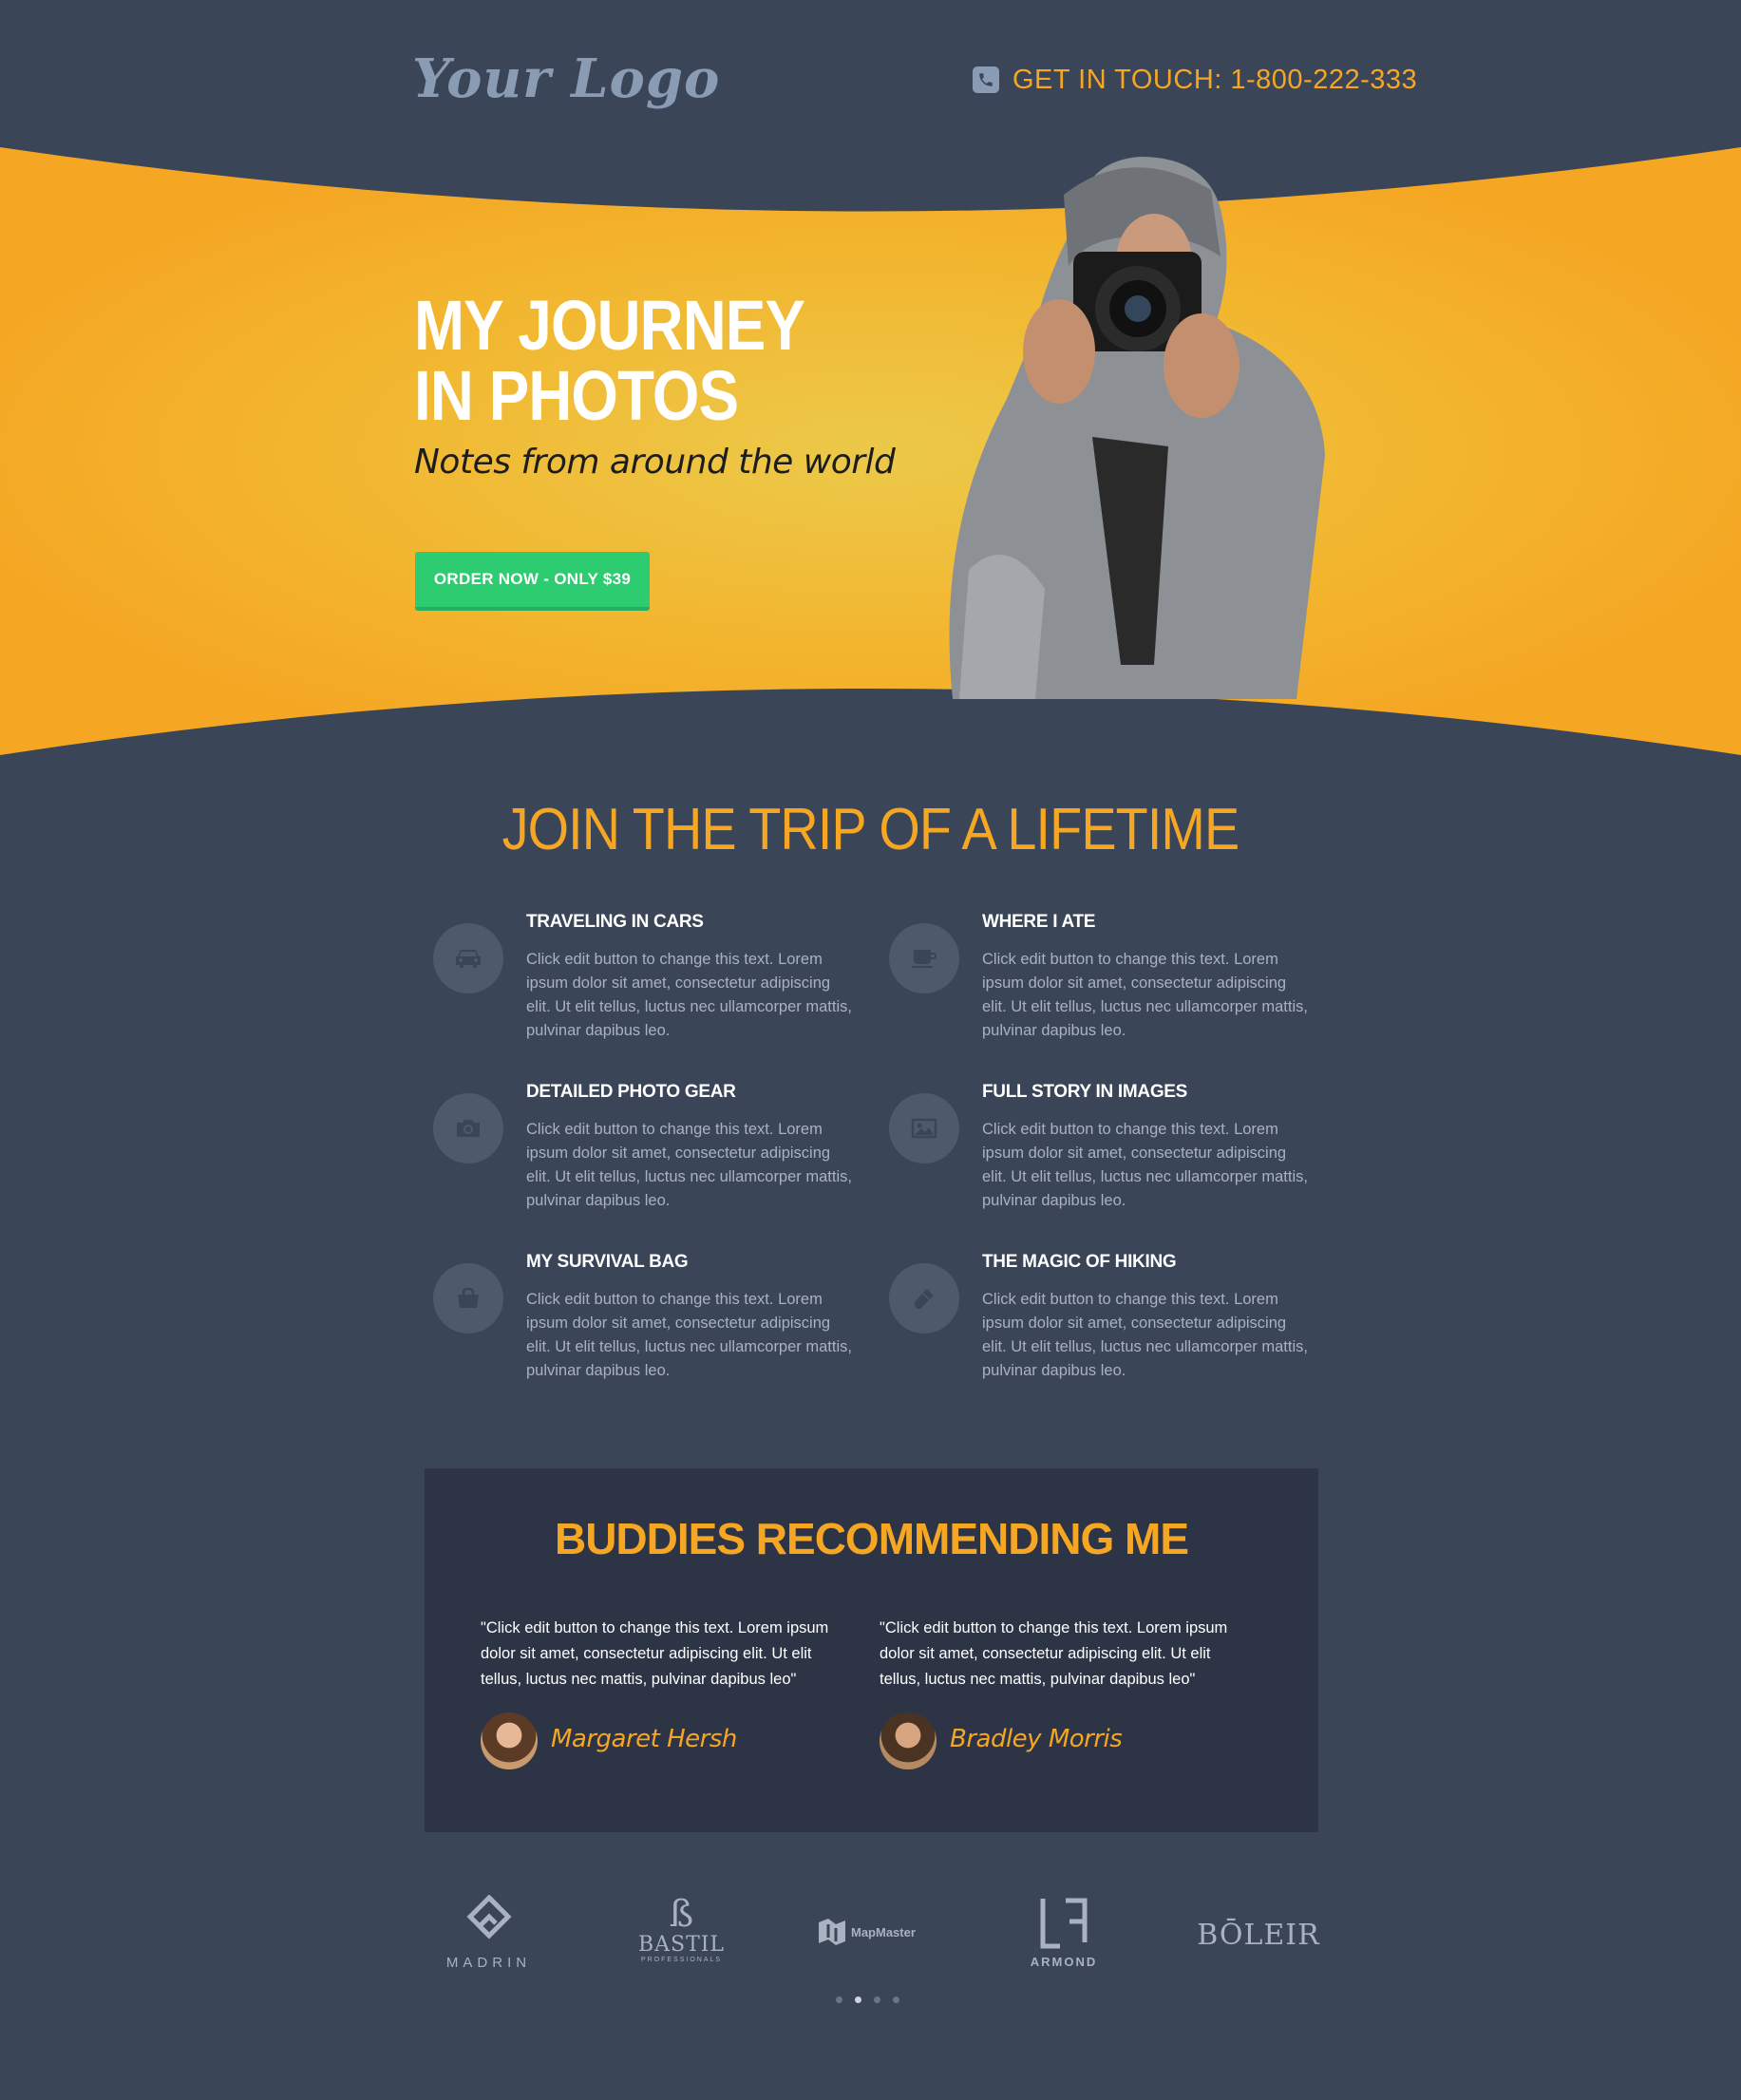 The height and width of the screenshot is (2100, 1741). Describe the element at coordinates (924, 1128) in the screenshot. I see `image-icon` at that location.